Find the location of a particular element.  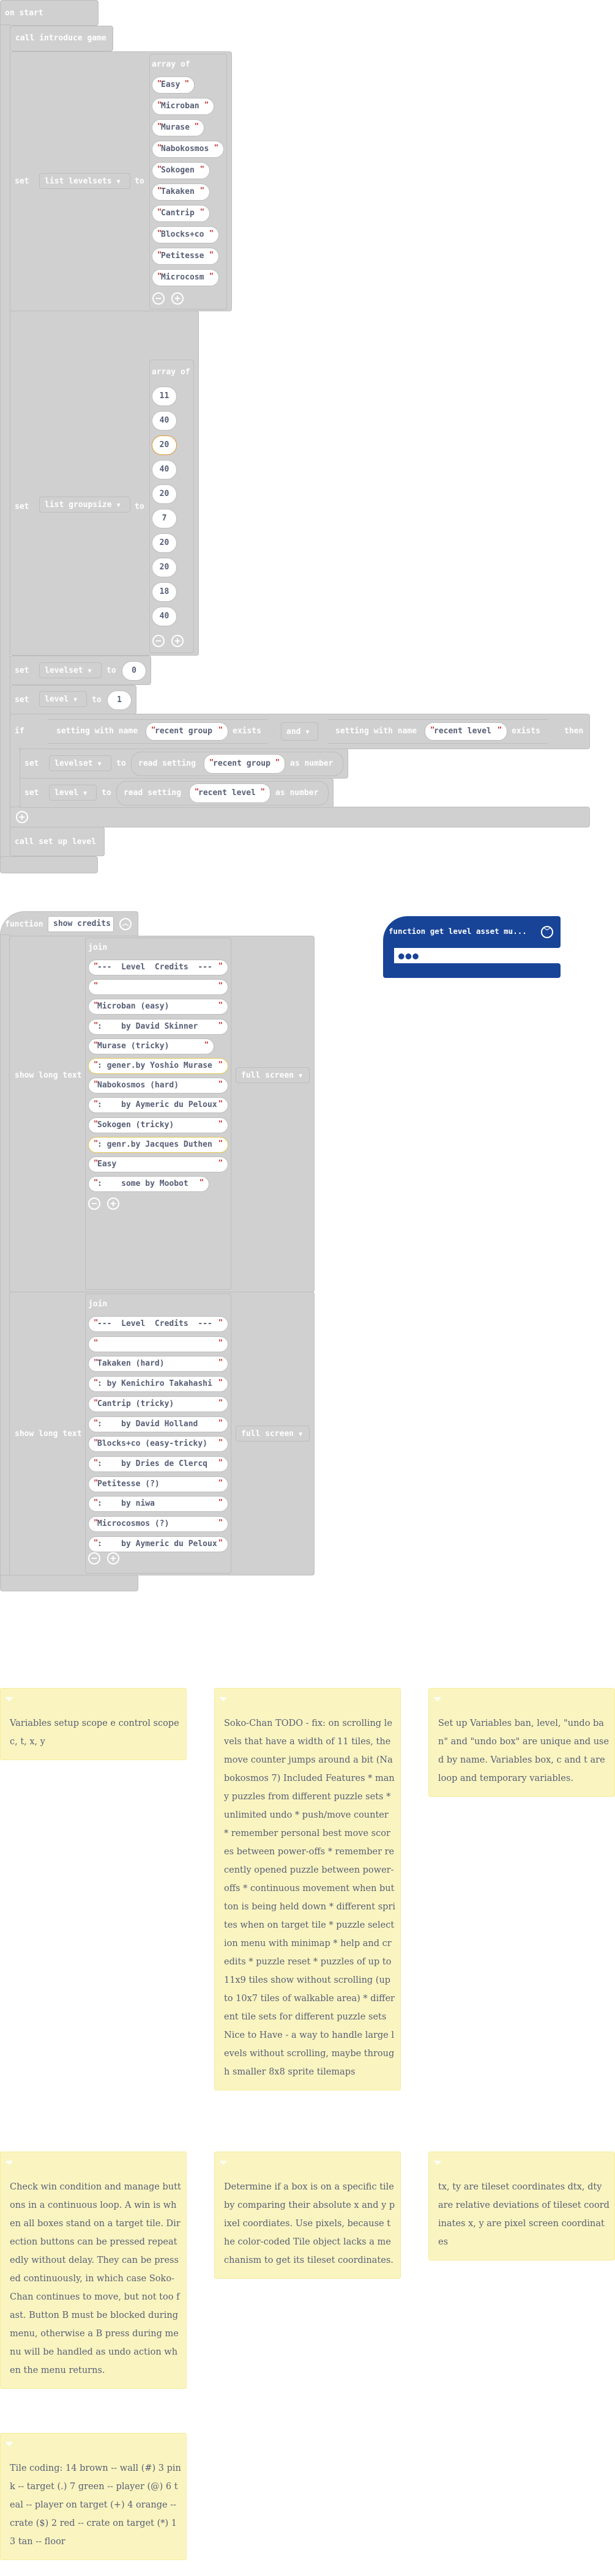

join-text-item: ": by Kenichiro Takahashi " is located at coordinates (158, 1384).